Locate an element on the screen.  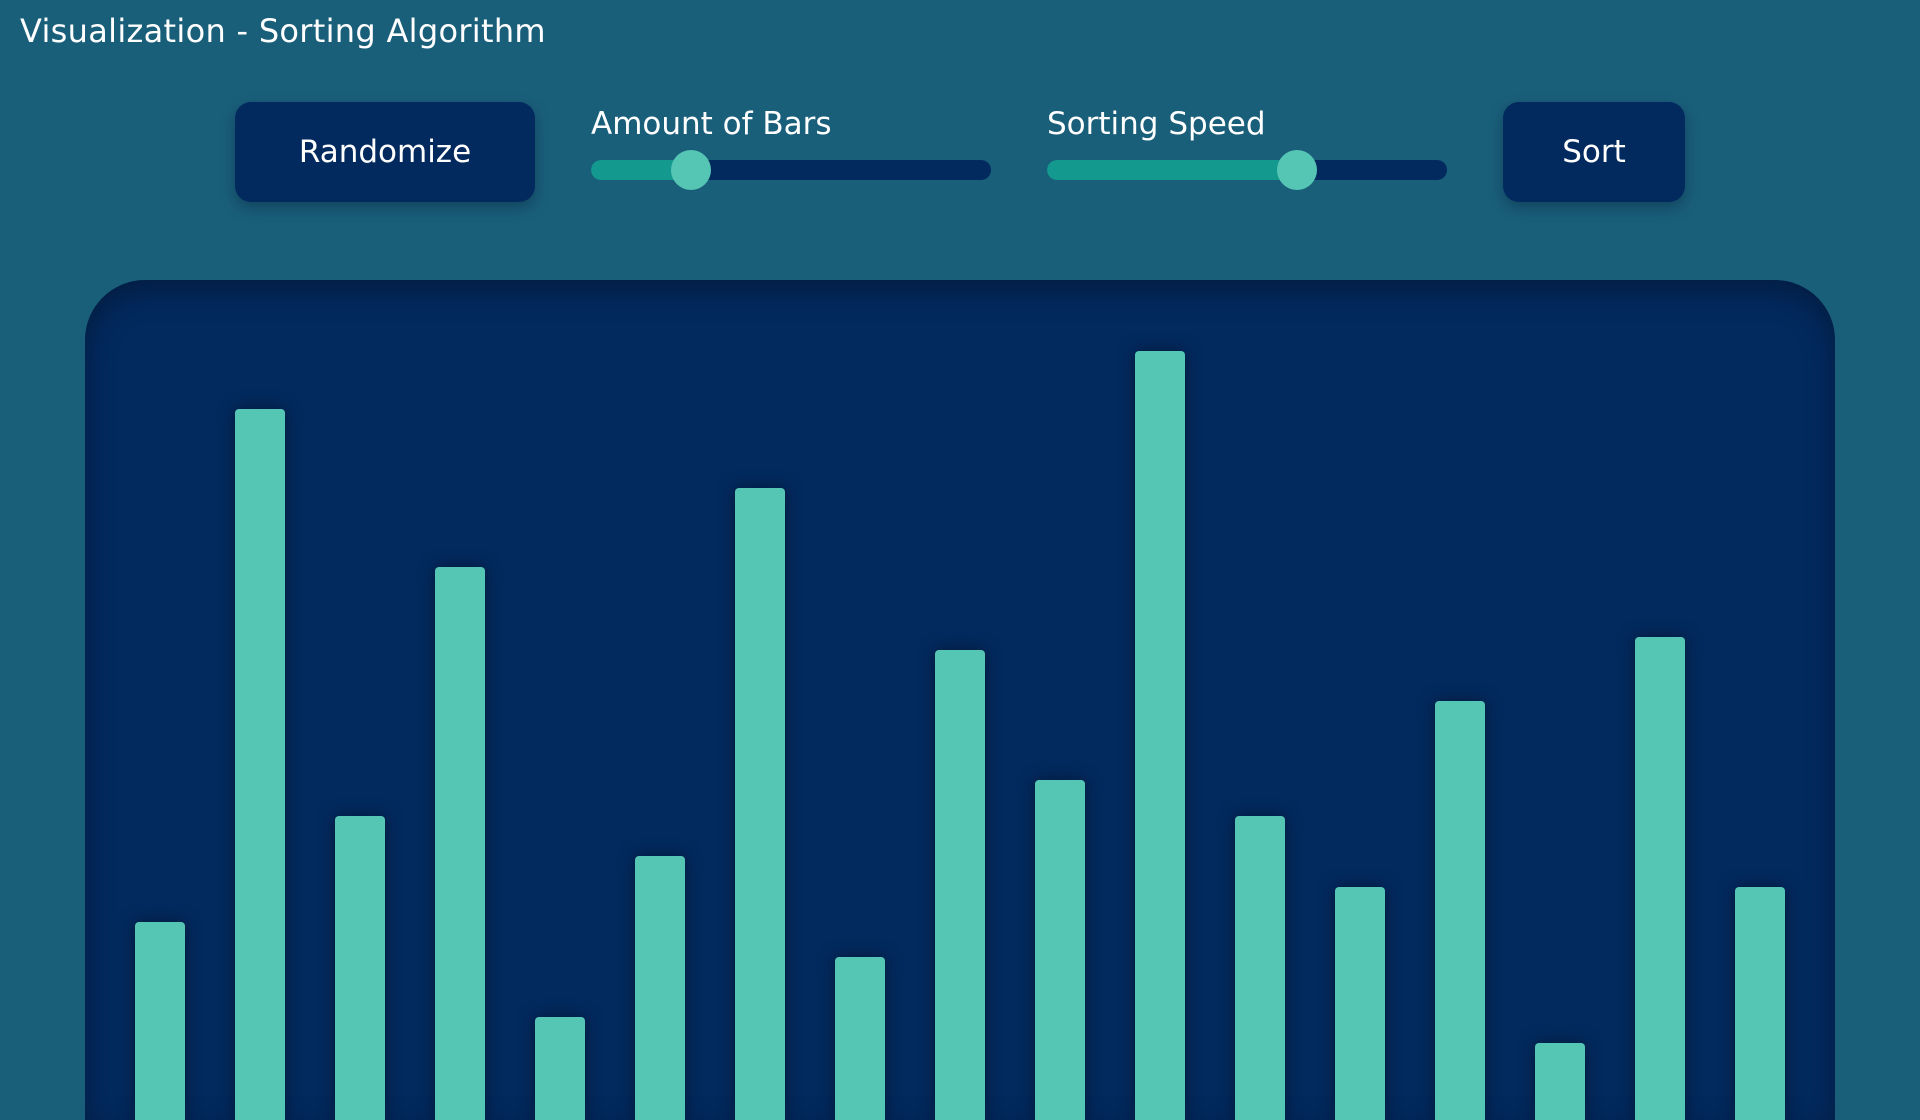
amount-of-bars-label: Amount of Bars is located at coordinates (711, 124).